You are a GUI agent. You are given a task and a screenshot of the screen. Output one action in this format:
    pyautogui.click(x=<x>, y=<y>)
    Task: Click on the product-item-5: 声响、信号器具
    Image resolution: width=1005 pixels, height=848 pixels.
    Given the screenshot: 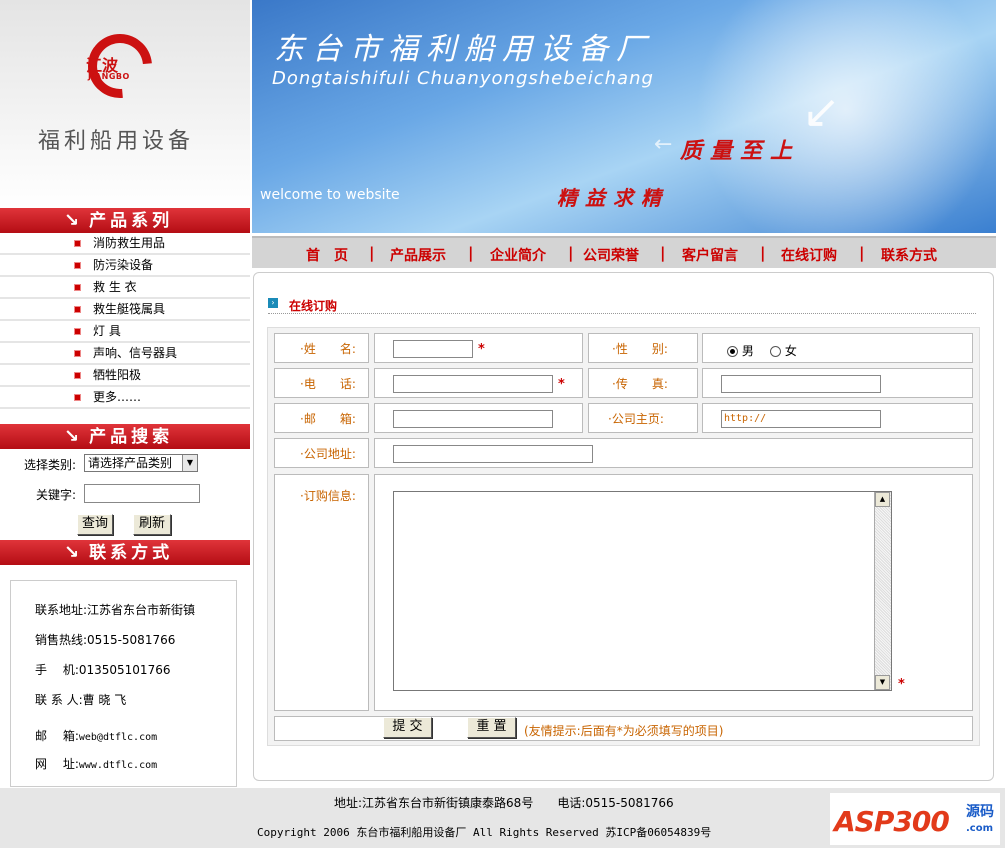 What is the action you would take?
    pyautogui.click(x=125, y=354)
    